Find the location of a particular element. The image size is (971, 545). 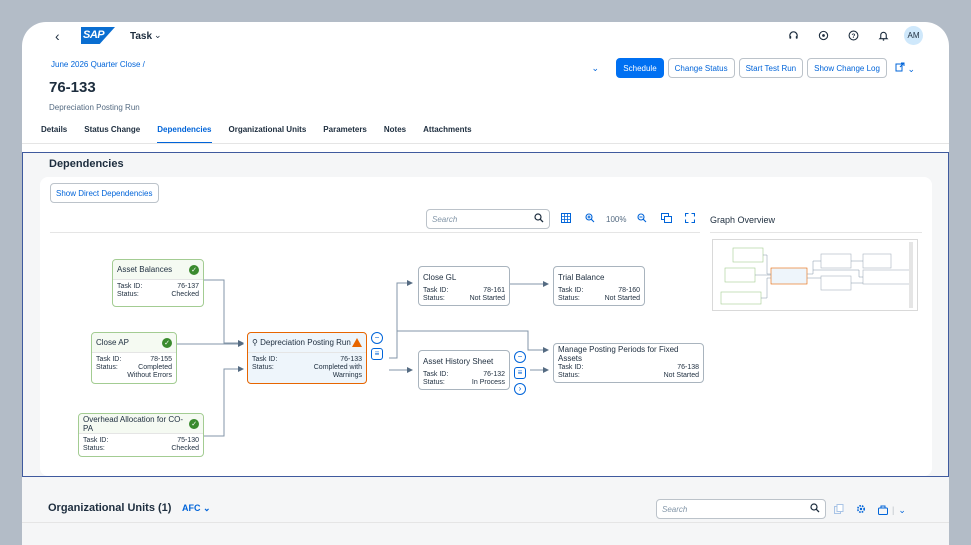

show-change-log-button: Show Change Log is located at coordinates (847, 68).